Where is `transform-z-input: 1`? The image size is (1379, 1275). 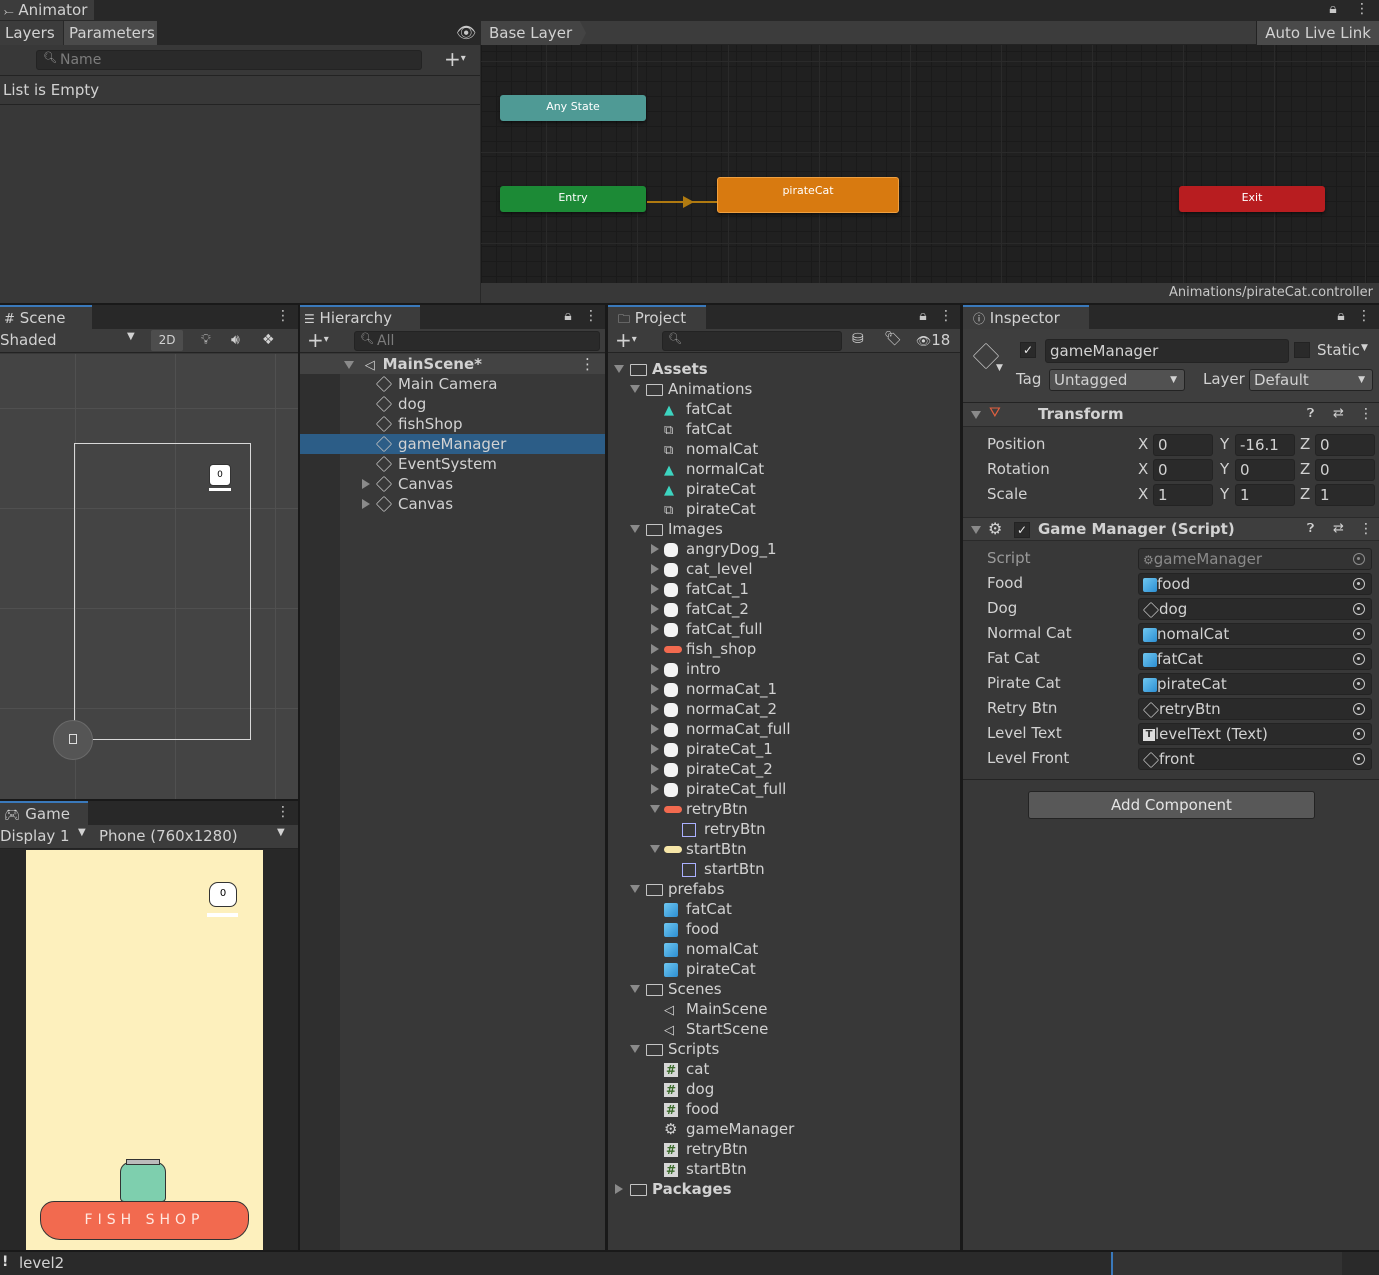 transform-z-input: 1 is located at coordinates (1345, 495).